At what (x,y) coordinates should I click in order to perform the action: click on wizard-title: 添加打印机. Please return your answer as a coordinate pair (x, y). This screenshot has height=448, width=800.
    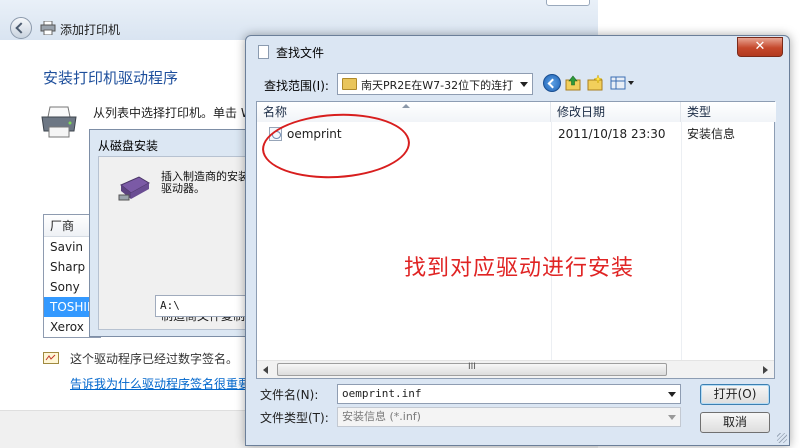
    Looking at the image, I should click on (90, 30).